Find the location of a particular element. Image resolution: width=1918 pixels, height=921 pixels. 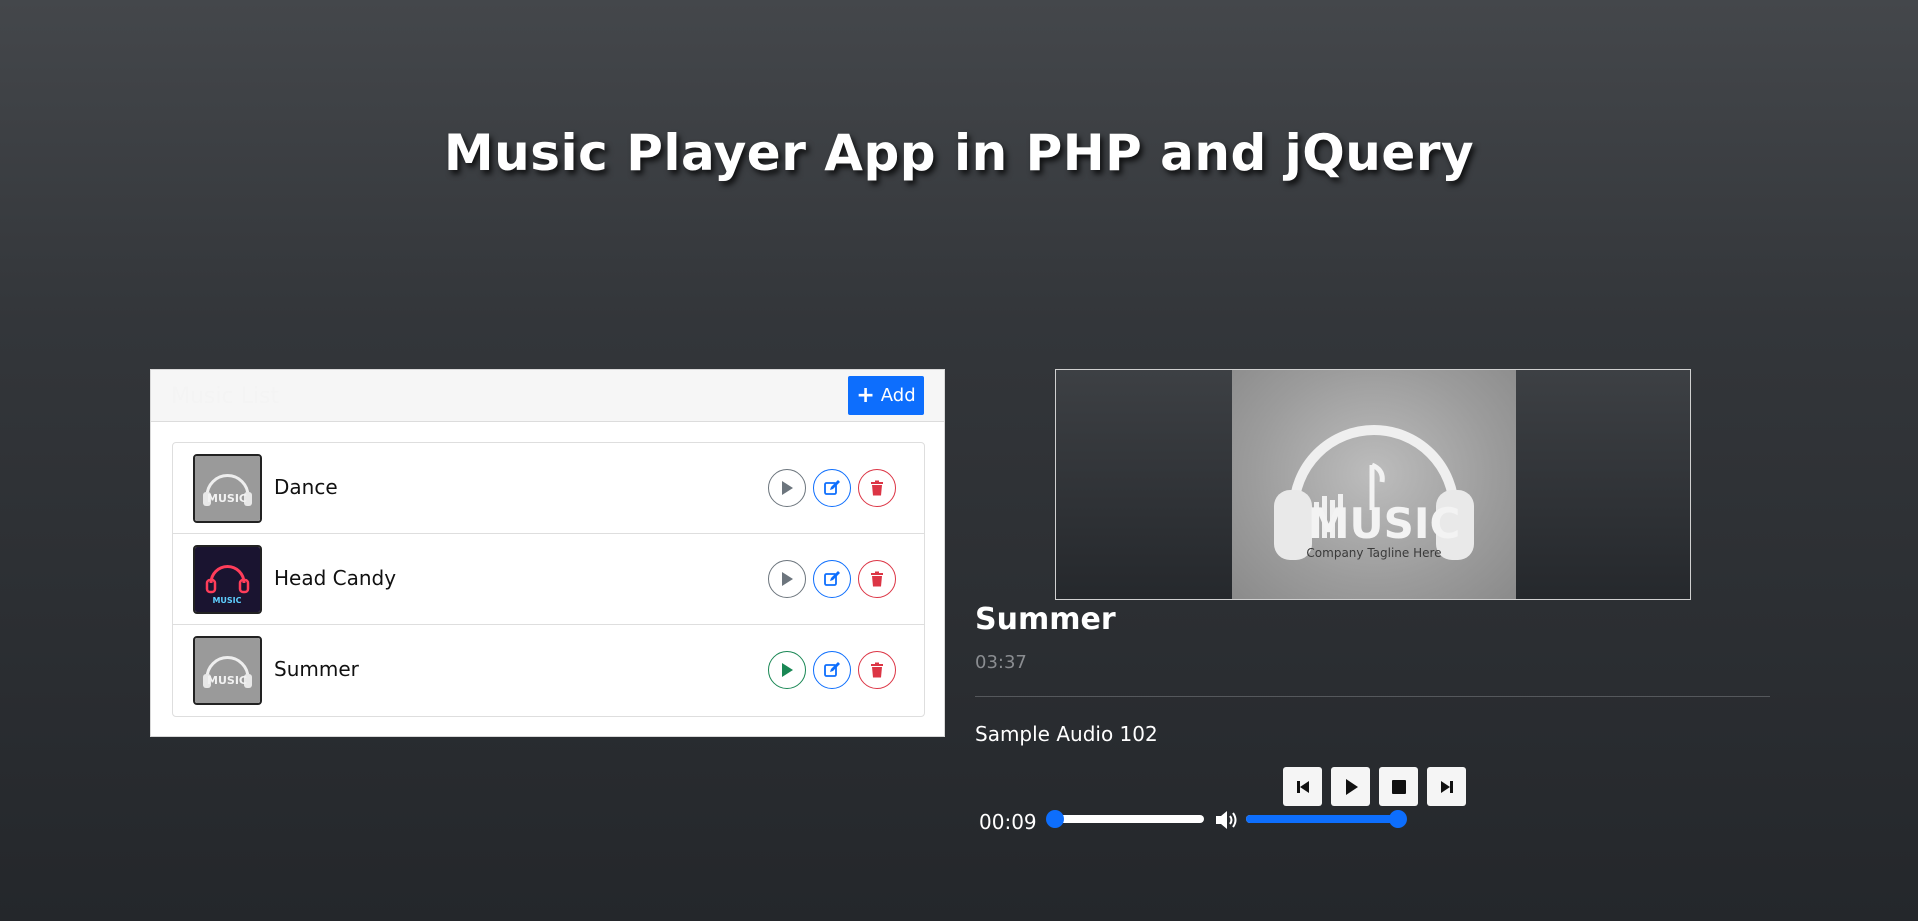

music-list-title: Music List is located at coordinates (225, 396).